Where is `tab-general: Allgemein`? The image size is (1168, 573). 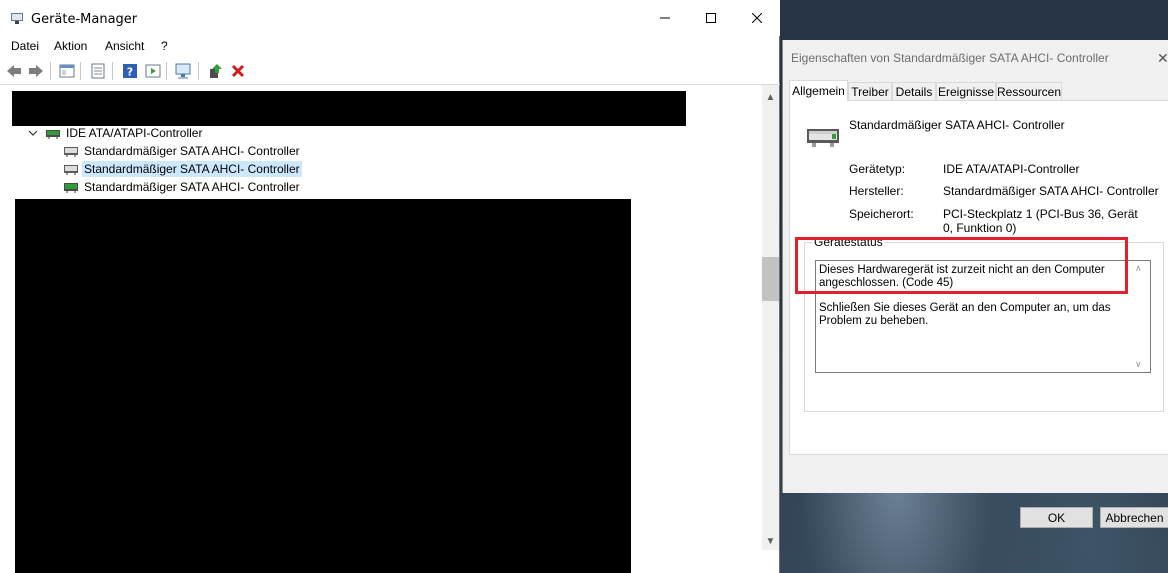
tab-general: Allgemein is located at coordinates (818, 90).